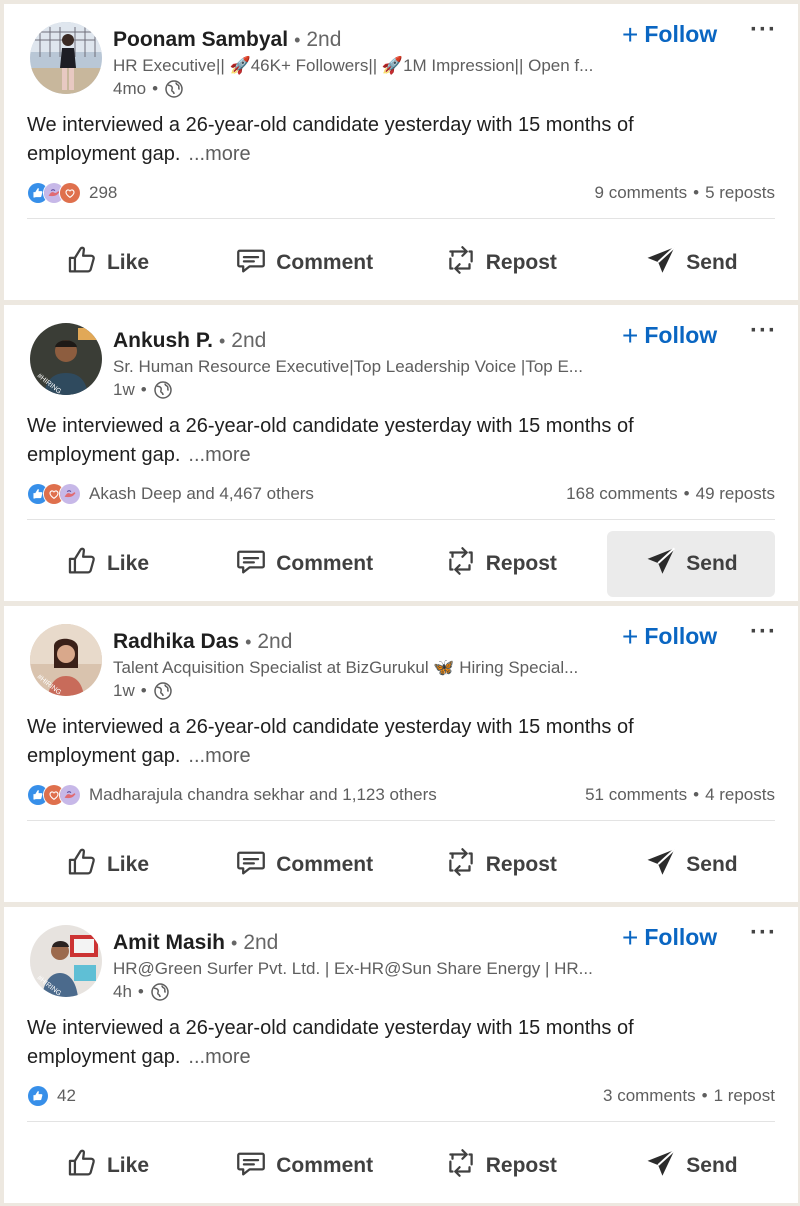 Image resolution: width=800 pixels, height=1206 pixels. Describe the element at coordinates (103, 192) in the screenshot. I see `reactions-count: 298` at that location.